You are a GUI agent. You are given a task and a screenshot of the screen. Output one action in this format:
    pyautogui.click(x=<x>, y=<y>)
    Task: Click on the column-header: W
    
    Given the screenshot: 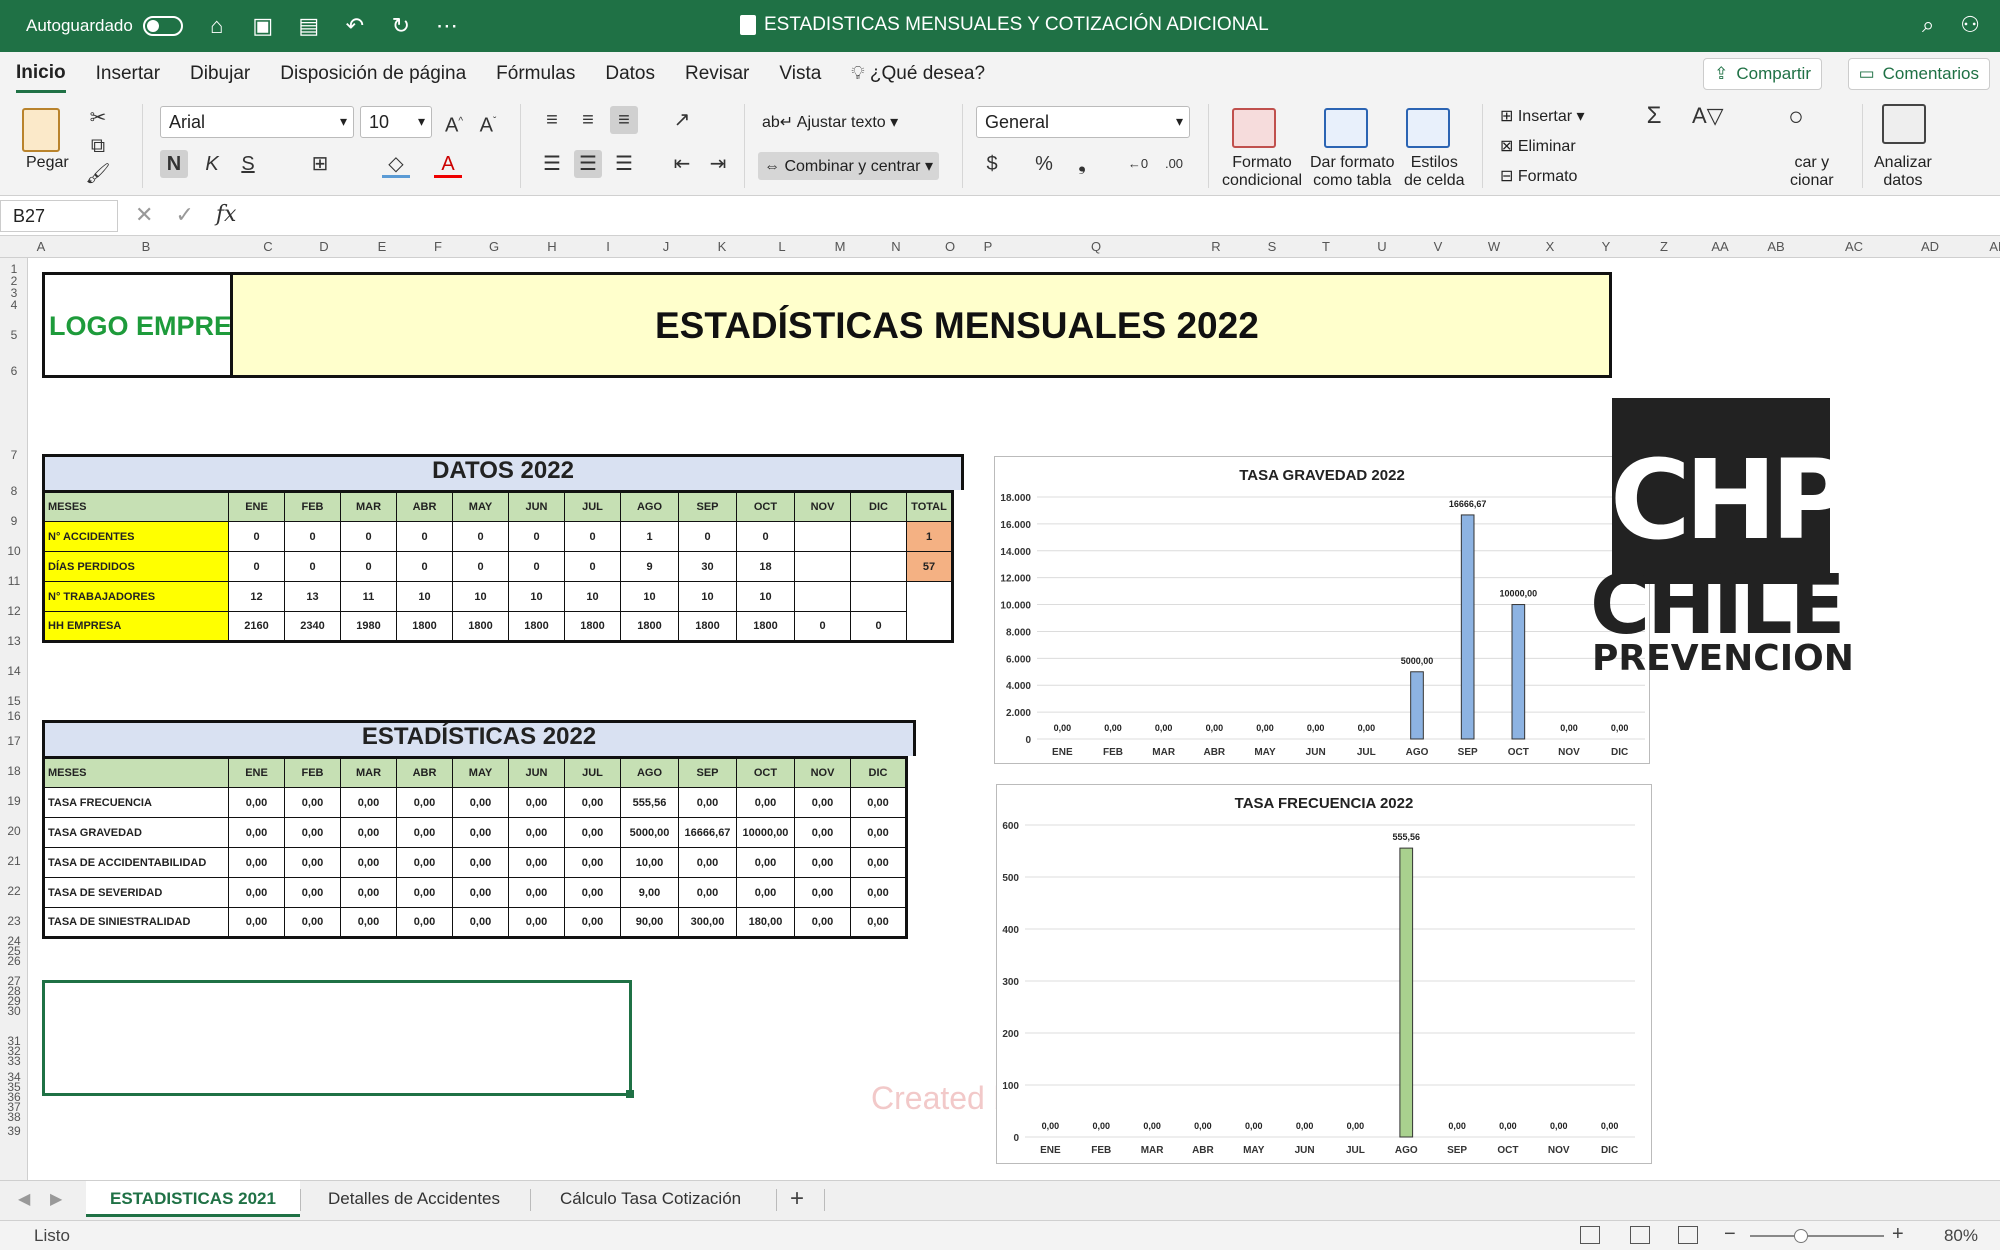 What is the action you would take?
    pyautogui.click(x=1494, y=246)
    